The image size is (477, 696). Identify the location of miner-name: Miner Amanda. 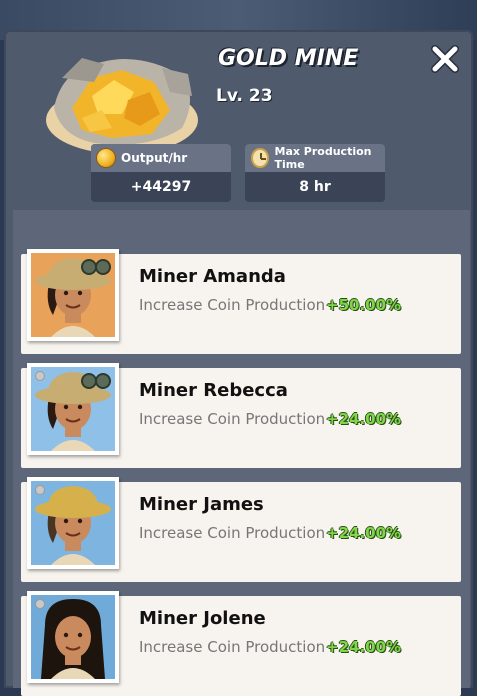
(212, 276).